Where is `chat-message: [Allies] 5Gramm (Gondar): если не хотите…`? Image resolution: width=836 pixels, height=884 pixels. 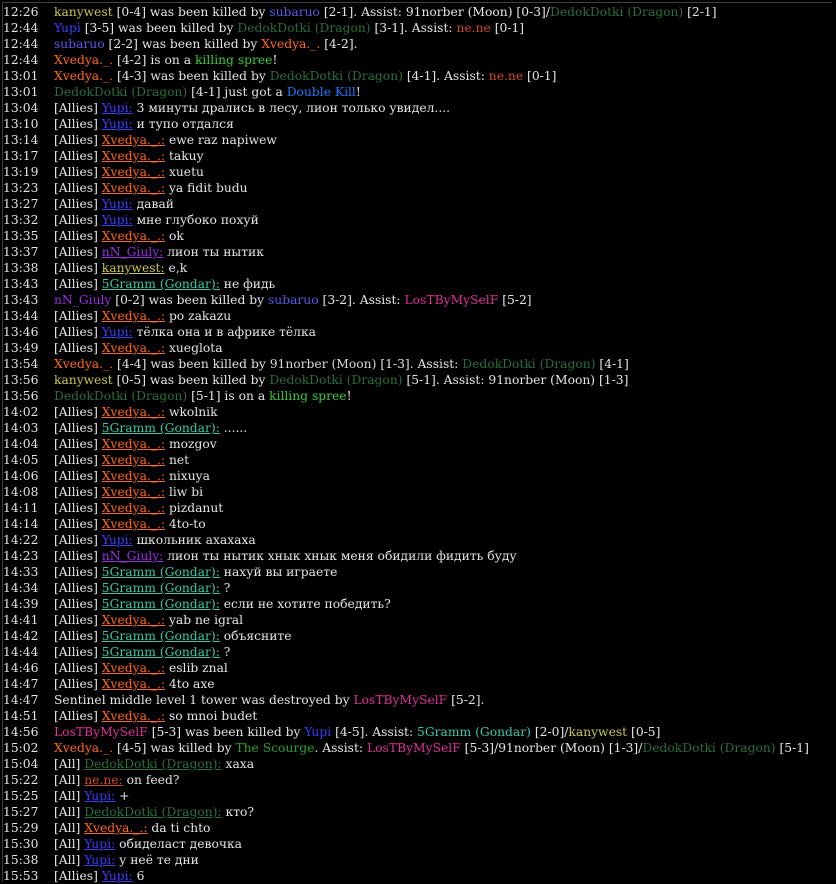 chat-message: [Allies] 5Gramm (Gondar): если не хотите… is located at coordinates (222, 604).